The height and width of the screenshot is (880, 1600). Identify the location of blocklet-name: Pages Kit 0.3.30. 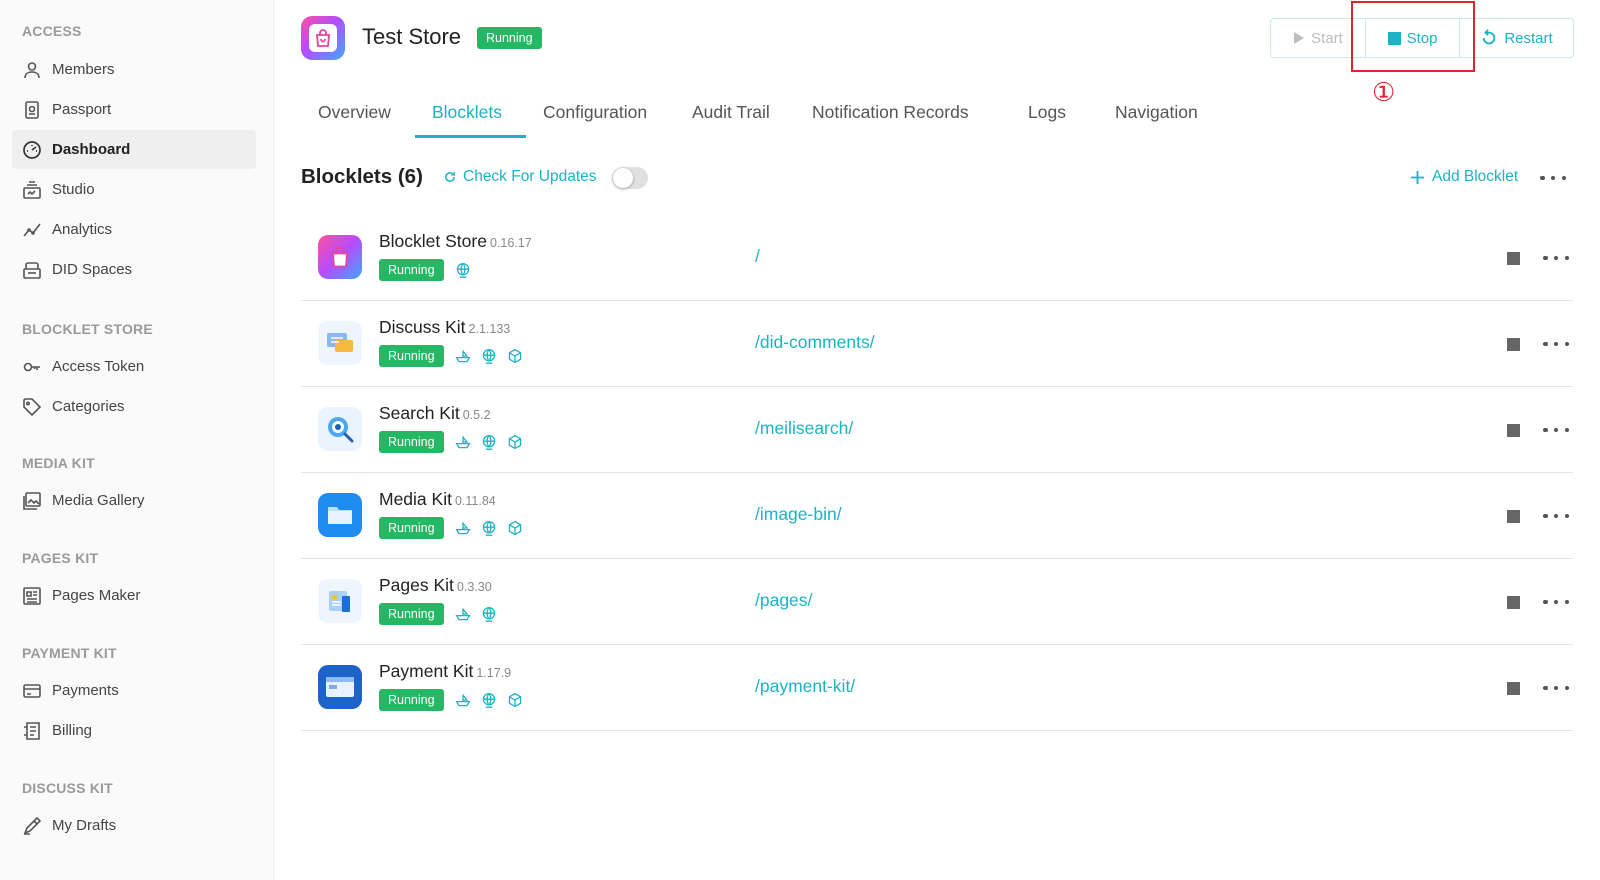
(435, 585).